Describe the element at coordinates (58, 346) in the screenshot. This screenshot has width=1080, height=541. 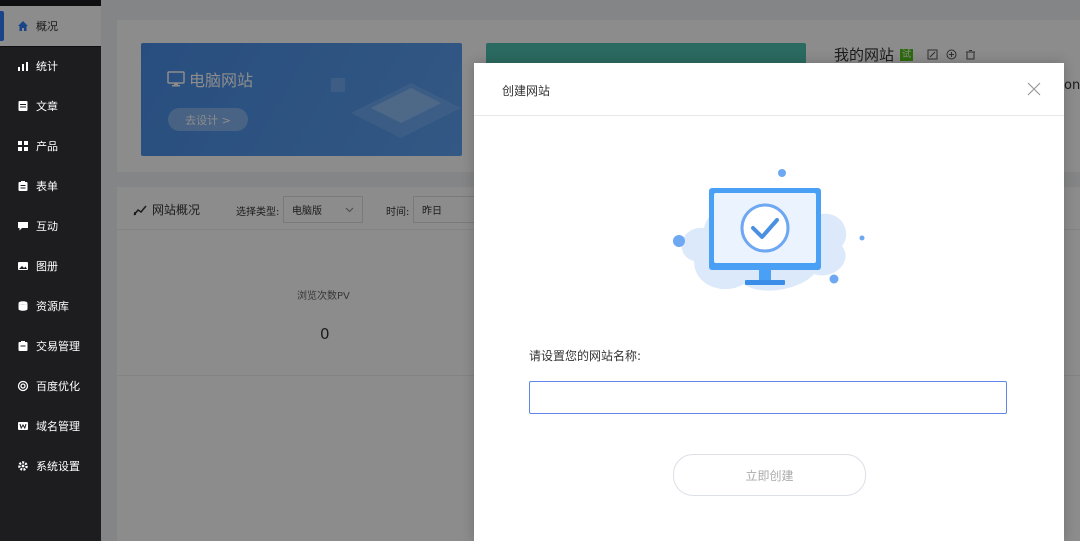
I see `sidebar-item-label: 交易管理` at that location.